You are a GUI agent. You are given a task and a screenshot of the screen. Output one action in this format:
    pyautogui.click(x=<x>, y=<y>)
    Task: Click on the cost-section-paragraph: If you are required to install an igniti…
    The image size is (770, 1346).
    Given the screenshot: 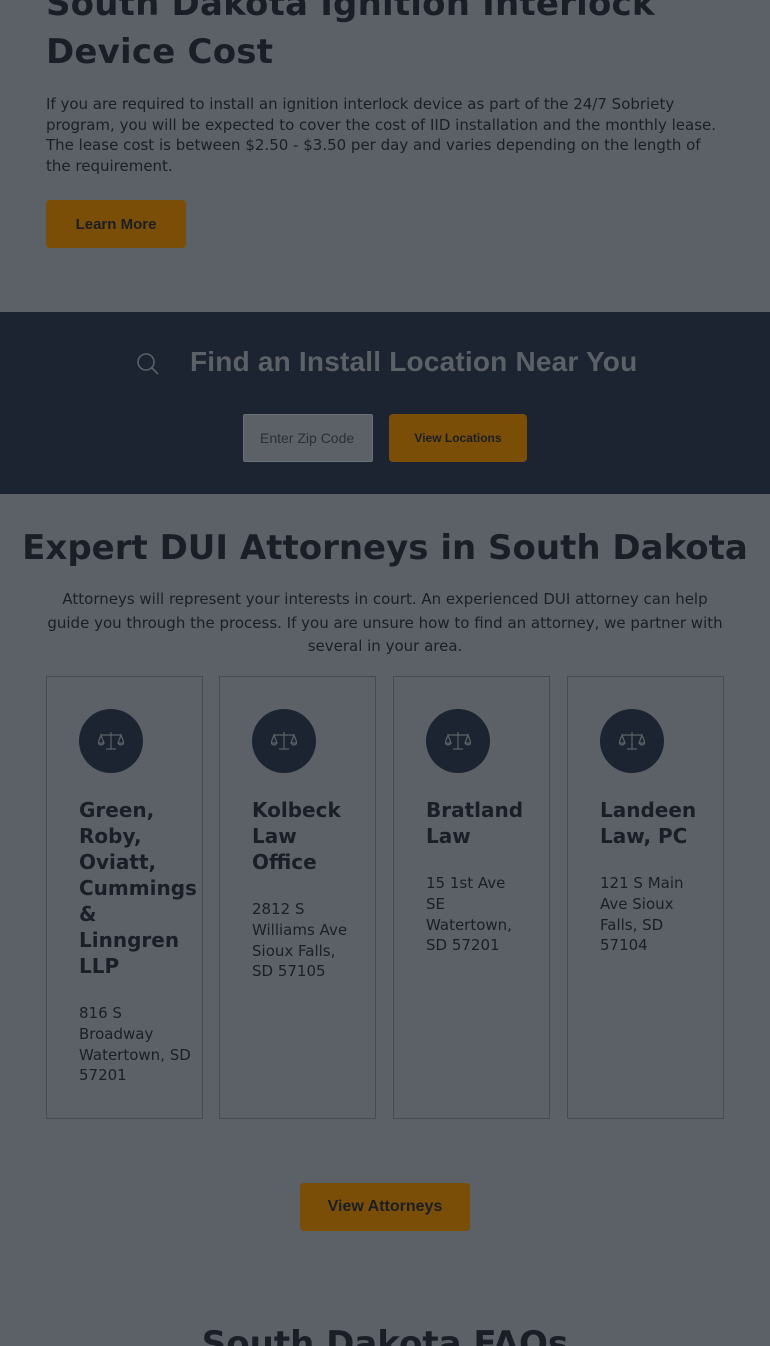 What is the action you would take?
    pyautogui.click(x=381, y=135)
    